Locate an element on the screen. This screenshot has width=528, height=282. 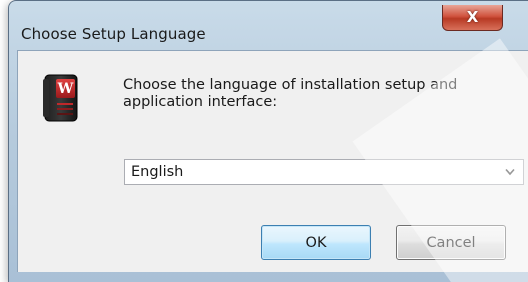
close-button: X is located at coordinates (472, 18).